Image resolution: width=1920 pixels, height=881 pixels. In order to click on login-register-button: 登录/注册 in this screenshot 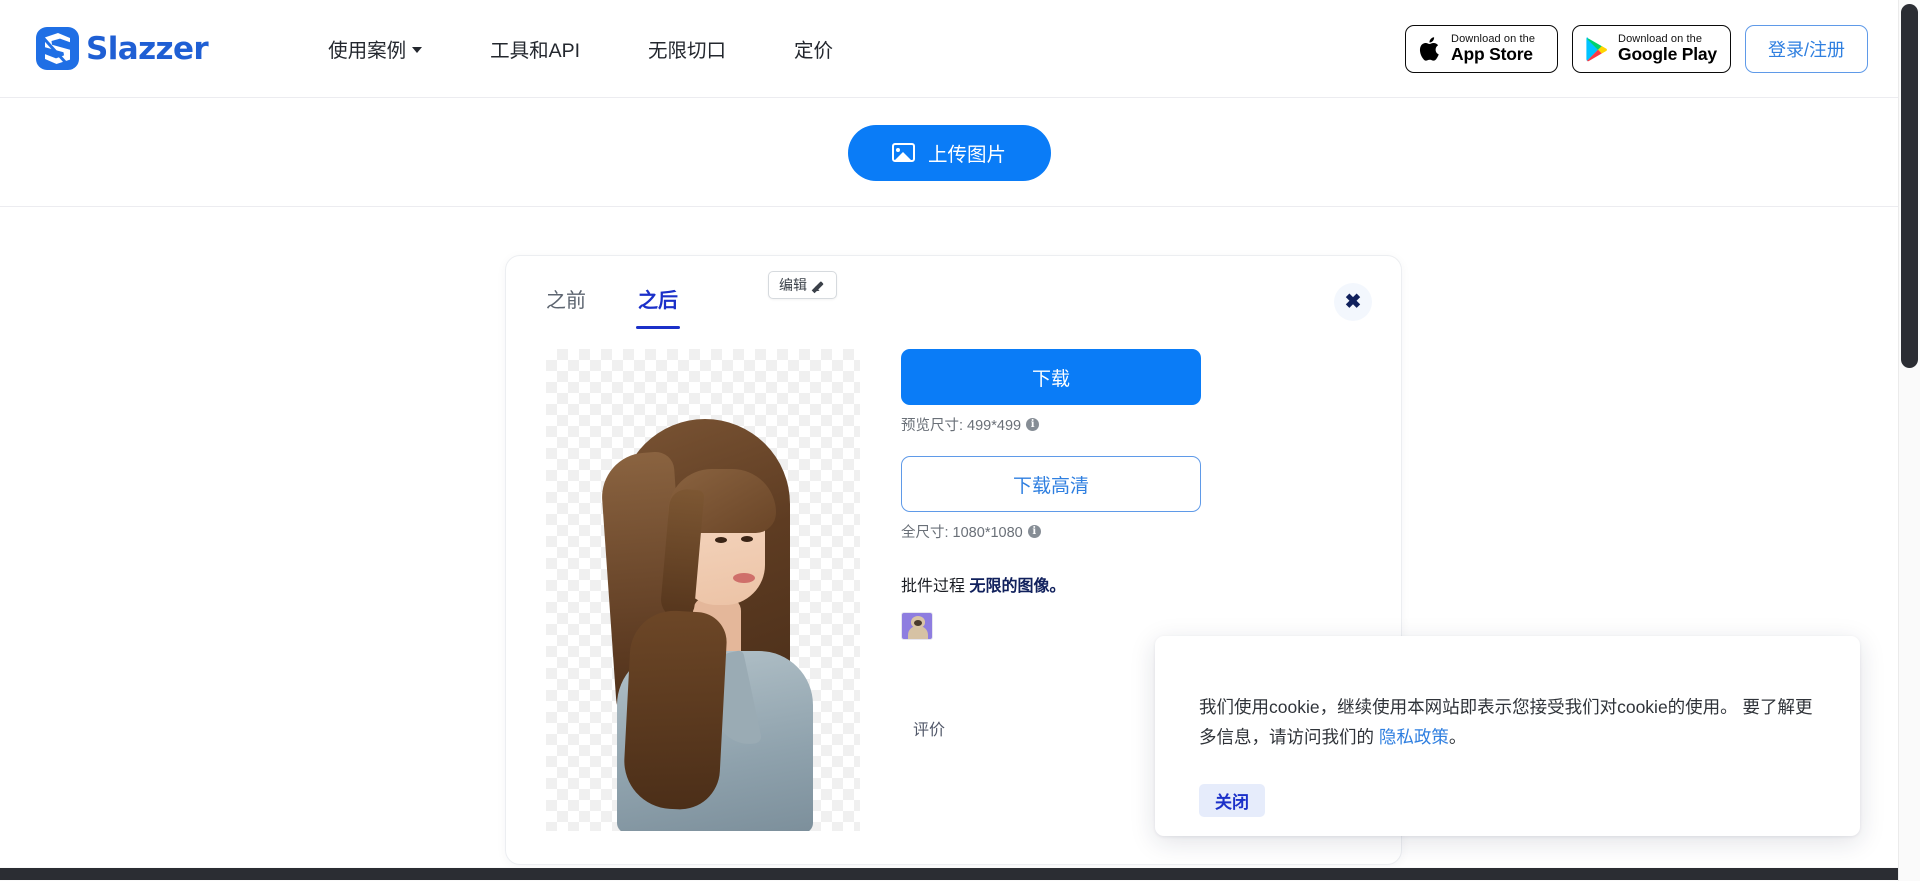, I will do `click(1806, 48)`.